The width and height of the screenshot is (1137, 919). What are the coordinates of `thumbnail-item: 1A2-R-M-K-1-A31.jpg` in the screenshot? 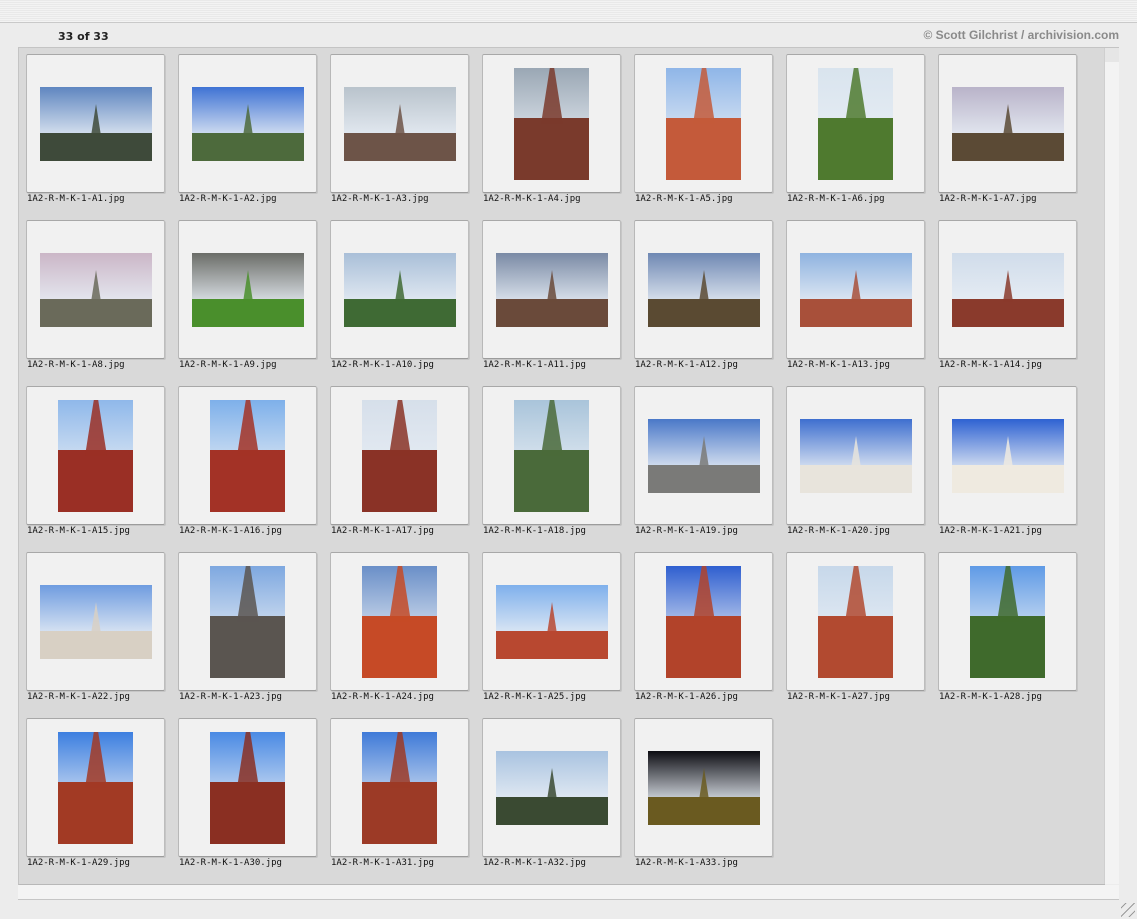 It's located at (399, 792).